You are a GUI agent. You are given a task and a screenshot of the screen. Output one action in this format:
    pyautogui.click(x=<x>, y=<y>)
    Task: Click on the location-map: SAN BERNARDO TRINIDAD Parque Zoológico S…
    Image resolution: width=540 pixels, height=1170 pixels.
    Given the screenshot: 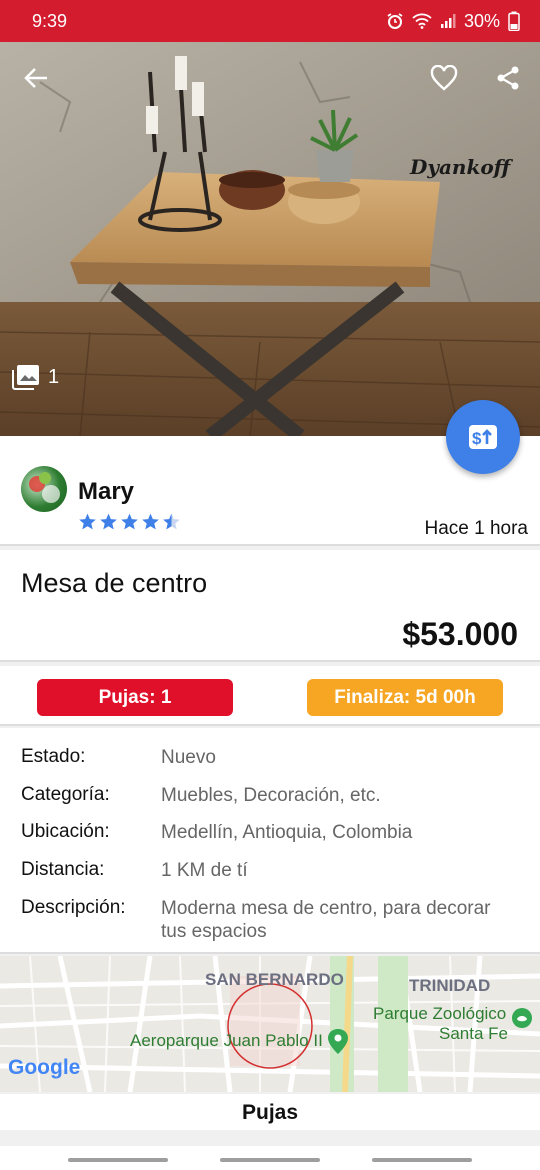 What is the action you would take?
    pyautogui.click(x=270, y=1024)
    